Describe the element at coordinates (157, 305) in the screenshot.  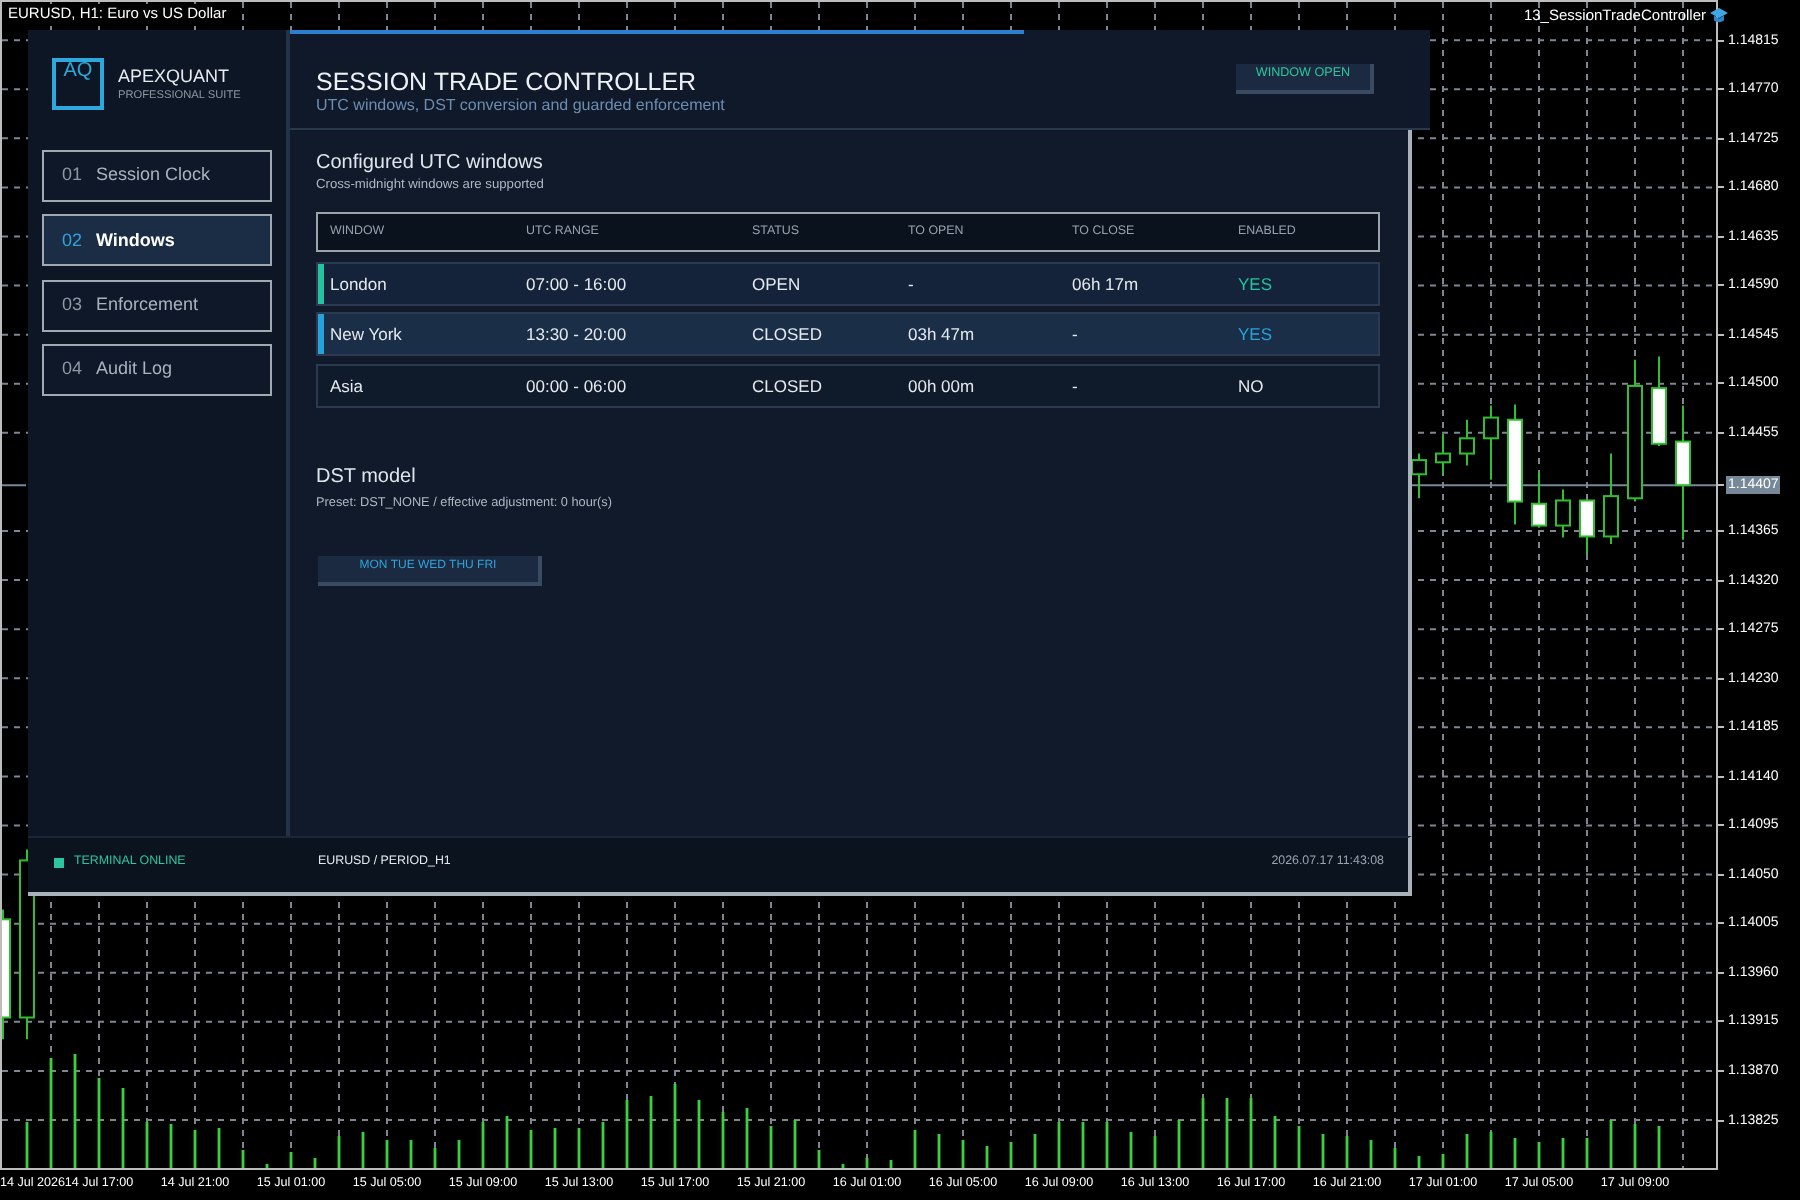
I see `nav-item: 03 Enforcement` at that location.